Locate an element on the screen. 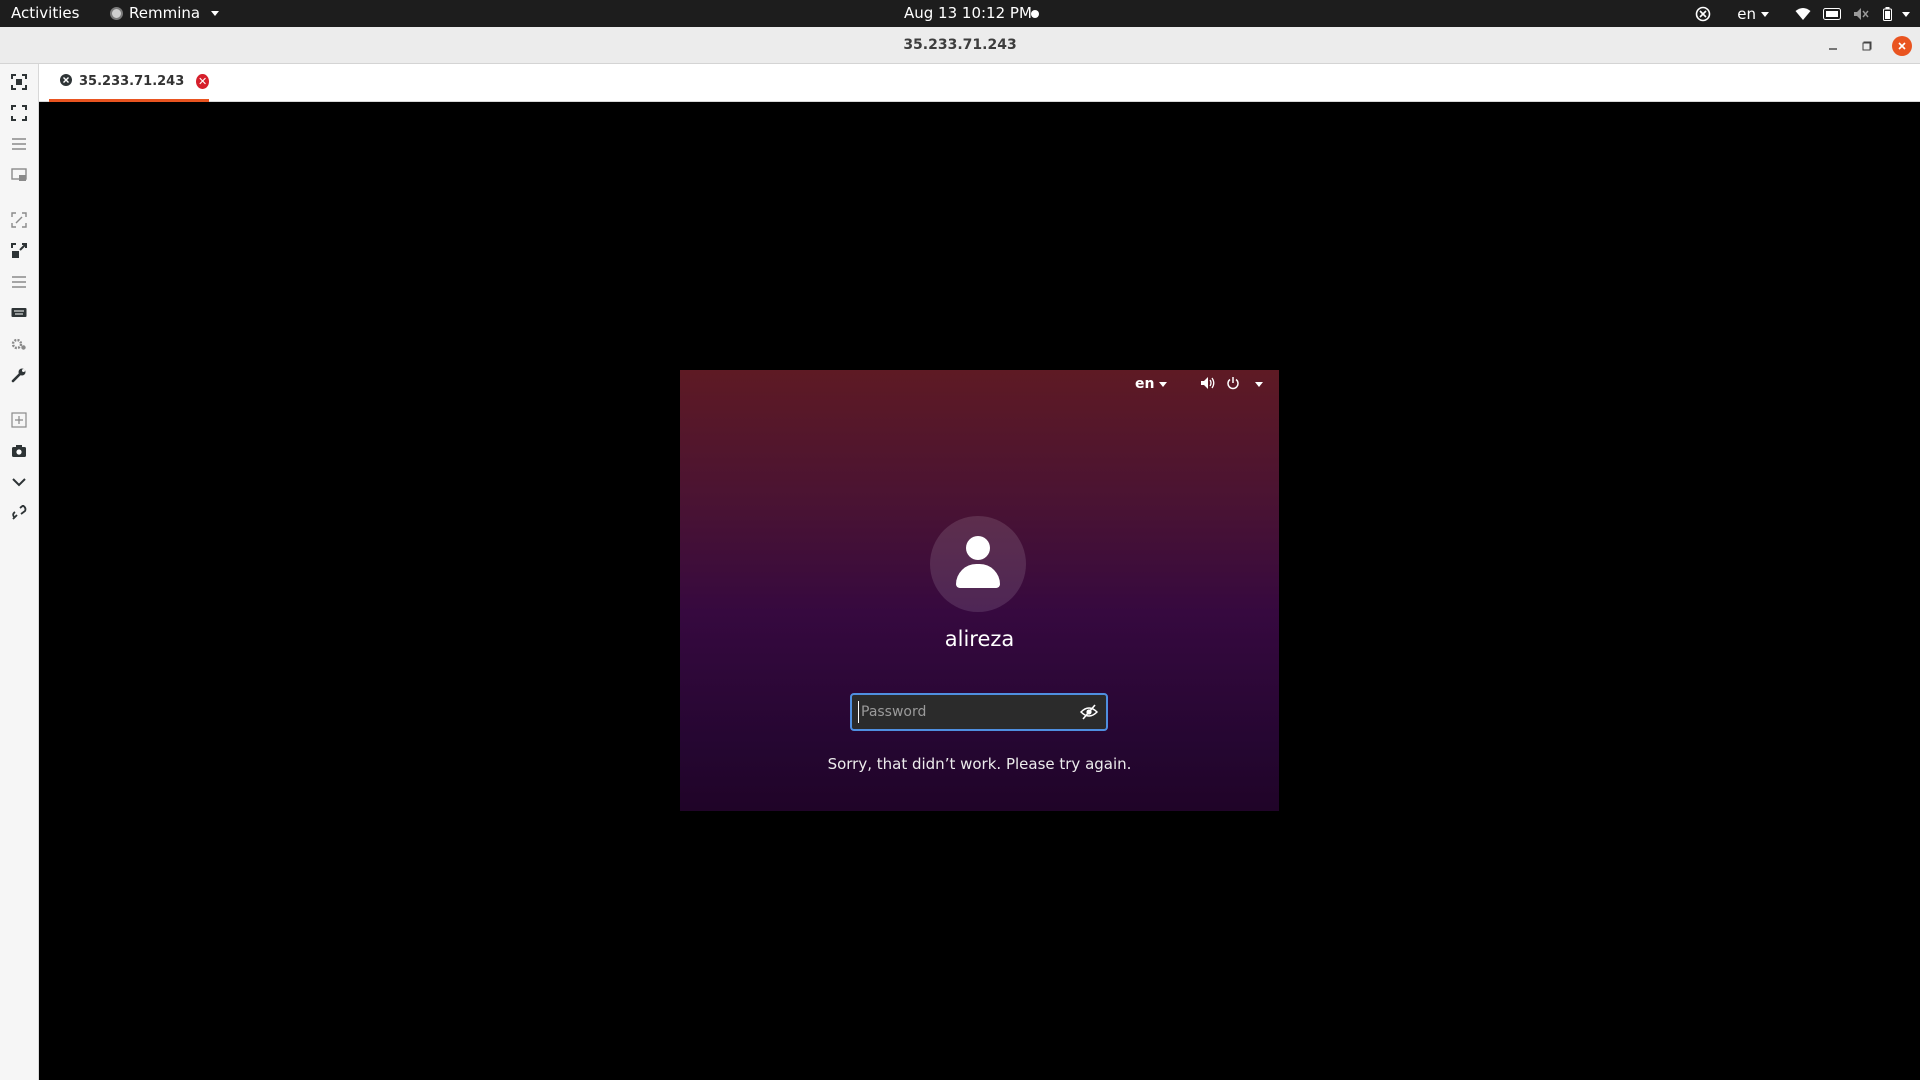 The height and width of the screenshot is (1080, 1920). login-system-menu is located at coordinates (1231, 384).